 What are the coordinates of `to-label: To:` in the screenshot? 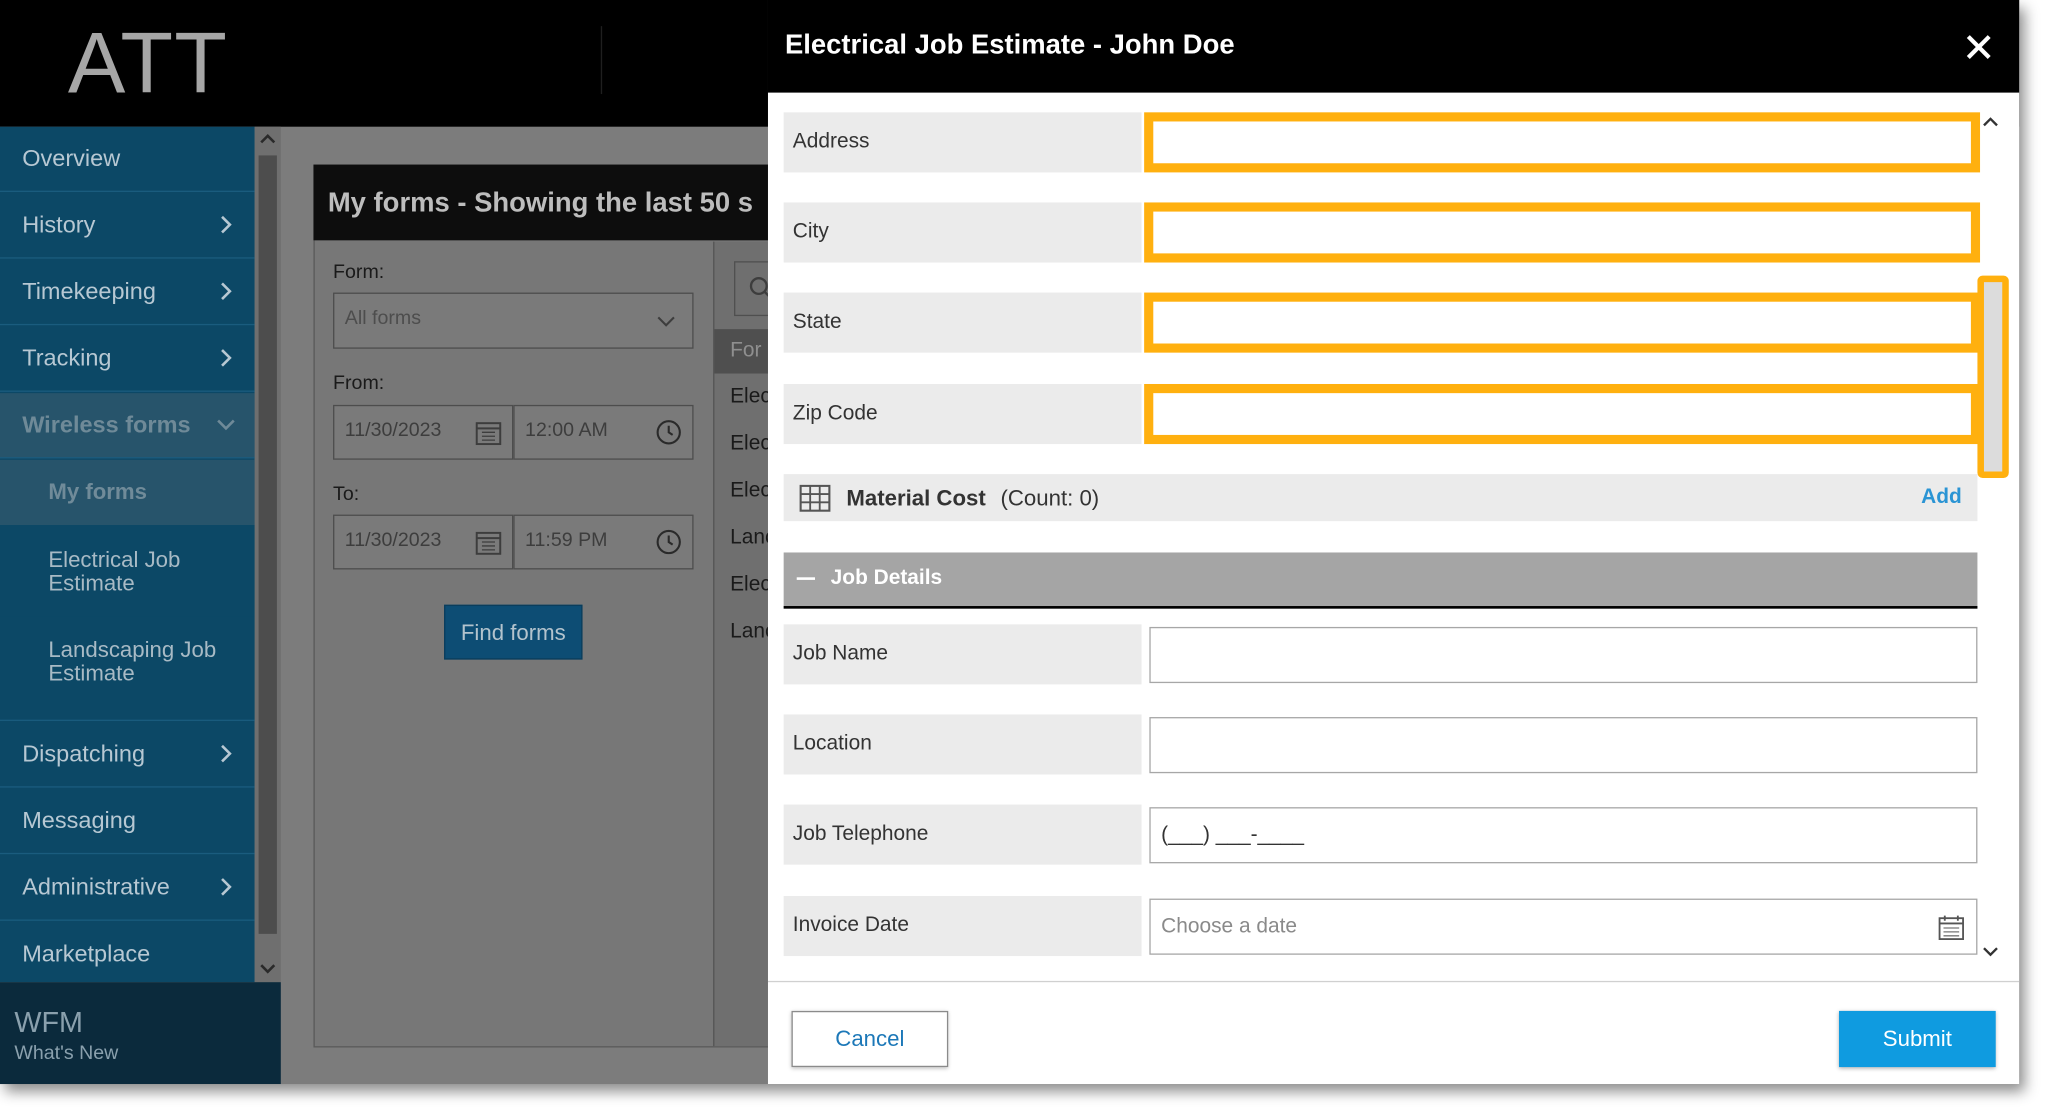 It's located at (346, 494).